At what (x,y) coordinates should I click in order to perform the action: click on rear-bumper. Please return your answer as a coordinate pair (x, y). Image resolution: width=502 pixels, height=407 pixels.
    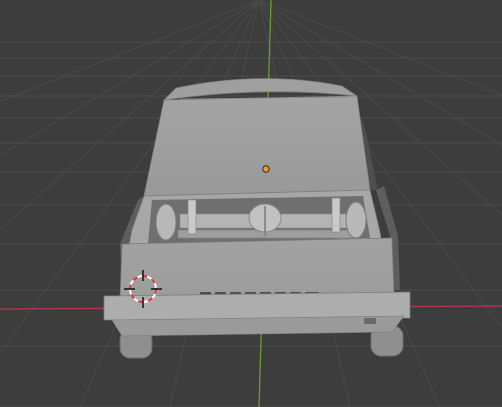
    Looking at the image, I should click on (257, 306).